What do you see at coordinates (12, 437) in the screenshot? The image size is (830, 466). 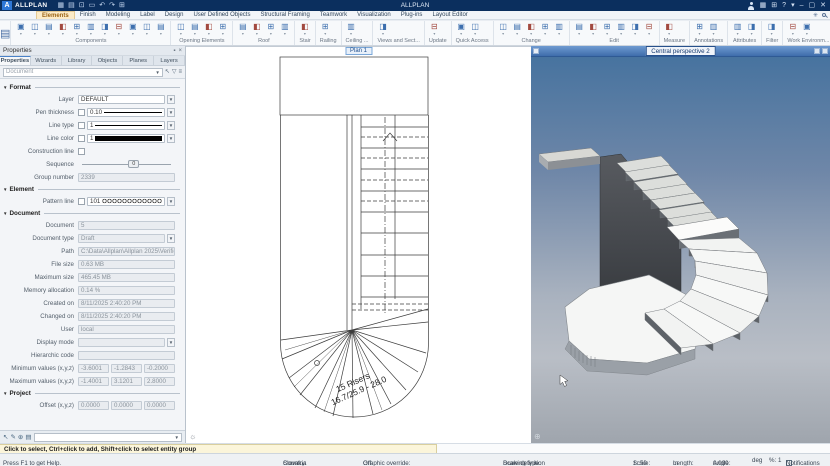 I see `pick-icon: ✎` at bounding box center [12, 437].